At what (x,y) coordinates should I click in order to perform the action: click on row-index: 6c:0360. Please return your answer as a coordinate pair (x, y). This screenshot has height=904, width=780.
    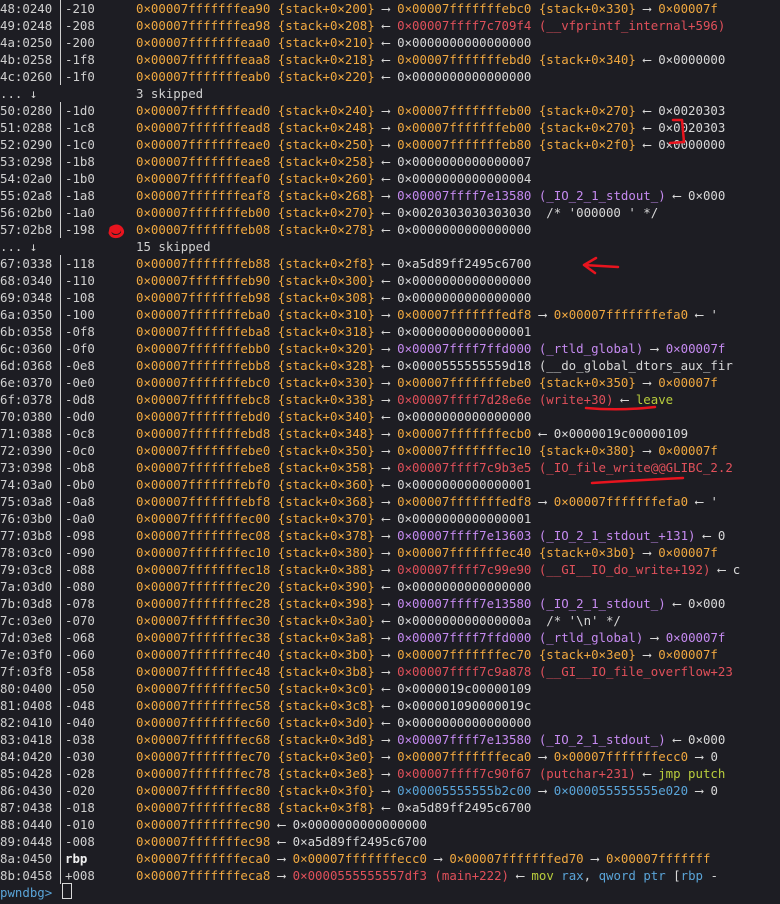
    Looking at the image, I should click on (26, 348).